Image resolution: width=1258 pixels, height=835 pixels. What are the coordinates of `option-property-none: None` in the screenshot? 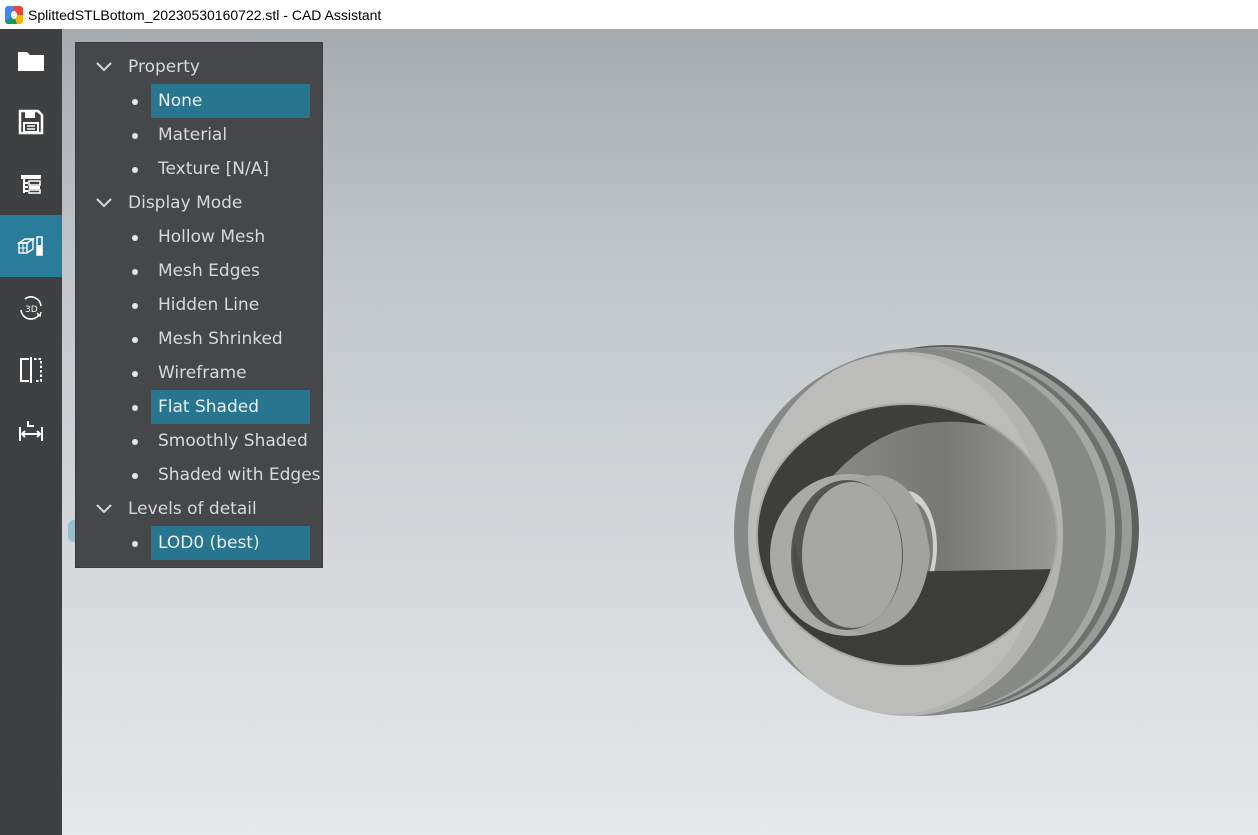 It's located at (199, 101).